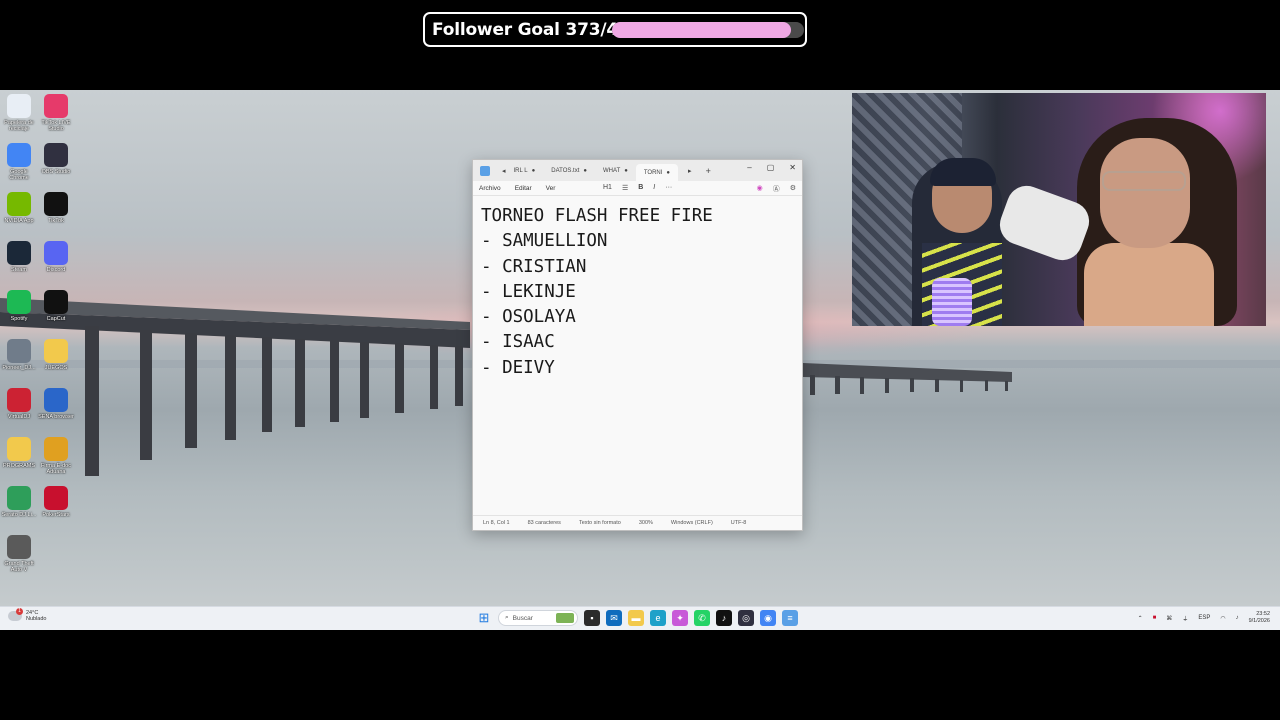 Image resolution: width=1280 pixels, height=720 pixels. I want to click on status-line-endings: Windows (CRLF), so click(692, 523).